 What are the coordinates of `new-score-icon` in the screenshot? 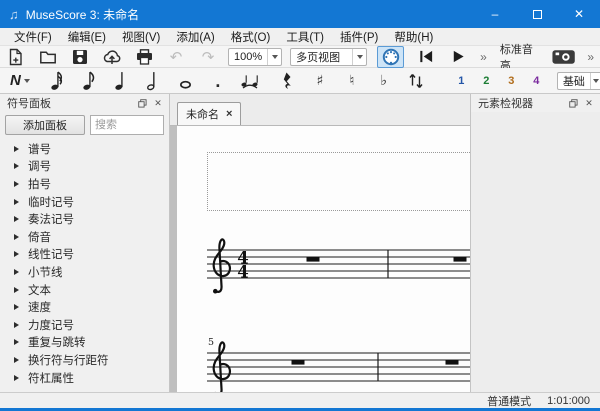 It's located at (15, 56).